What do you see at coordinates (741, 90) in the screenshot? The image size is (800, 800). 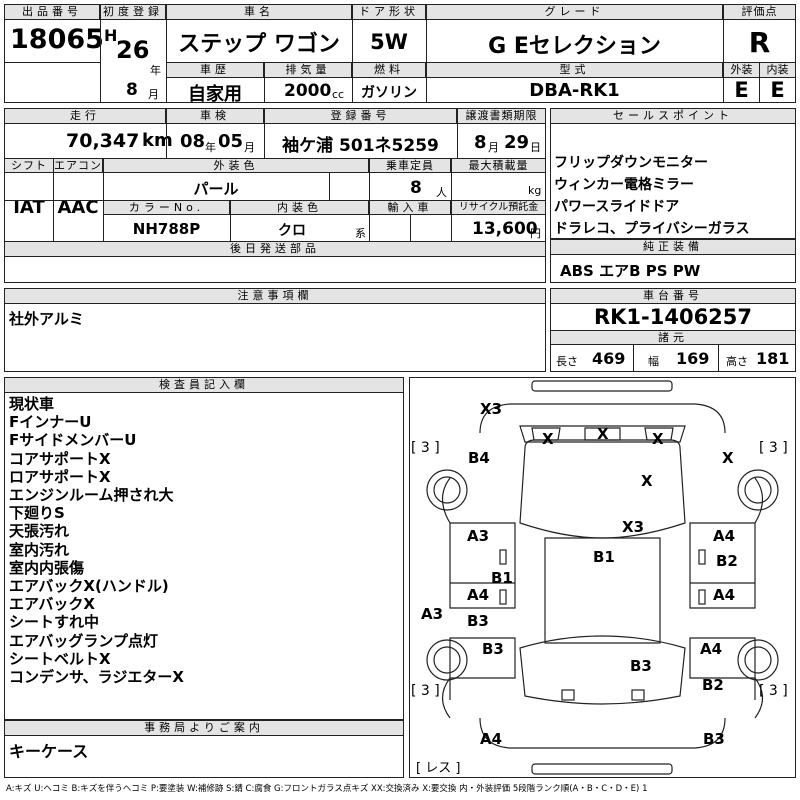 I see `ext-score: E` at bounding box center [741, 90].